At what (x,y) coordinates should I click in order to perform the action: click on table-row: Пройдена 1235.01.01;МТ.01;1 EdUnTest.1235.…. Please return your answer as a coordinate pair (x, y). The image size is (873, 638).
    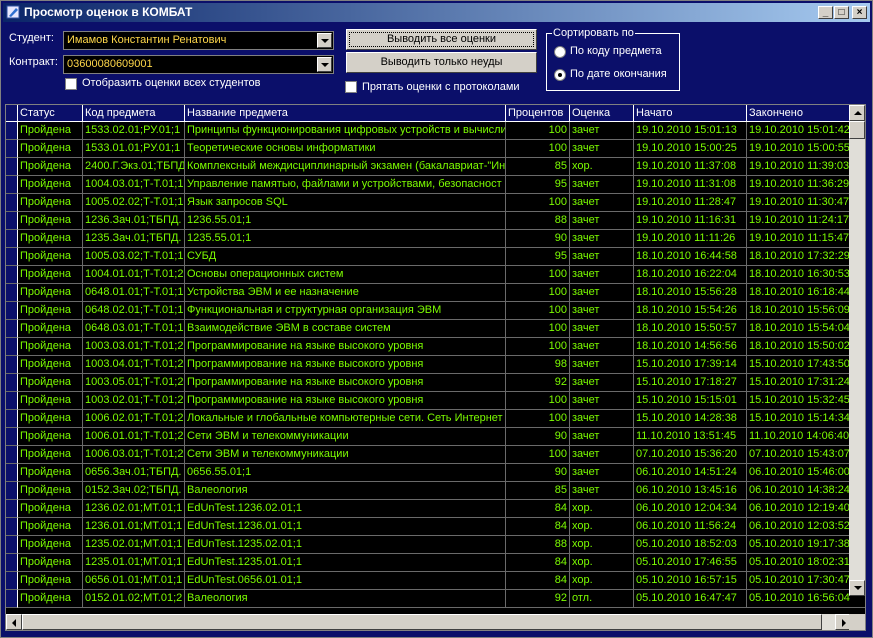
    Looking at the image, I should click on (435, 563).